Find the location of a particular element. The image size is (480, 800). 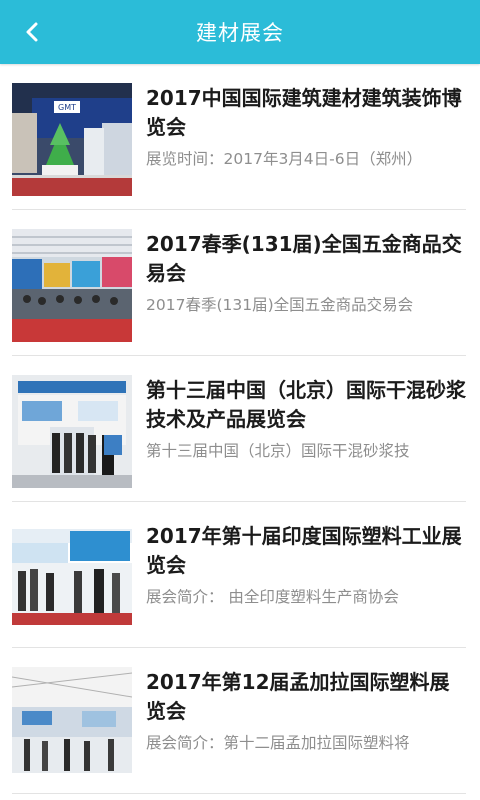

exhibition-title: 2017年第12届孟加拉国际塑料展览会 is located at coordinates (298, 696).